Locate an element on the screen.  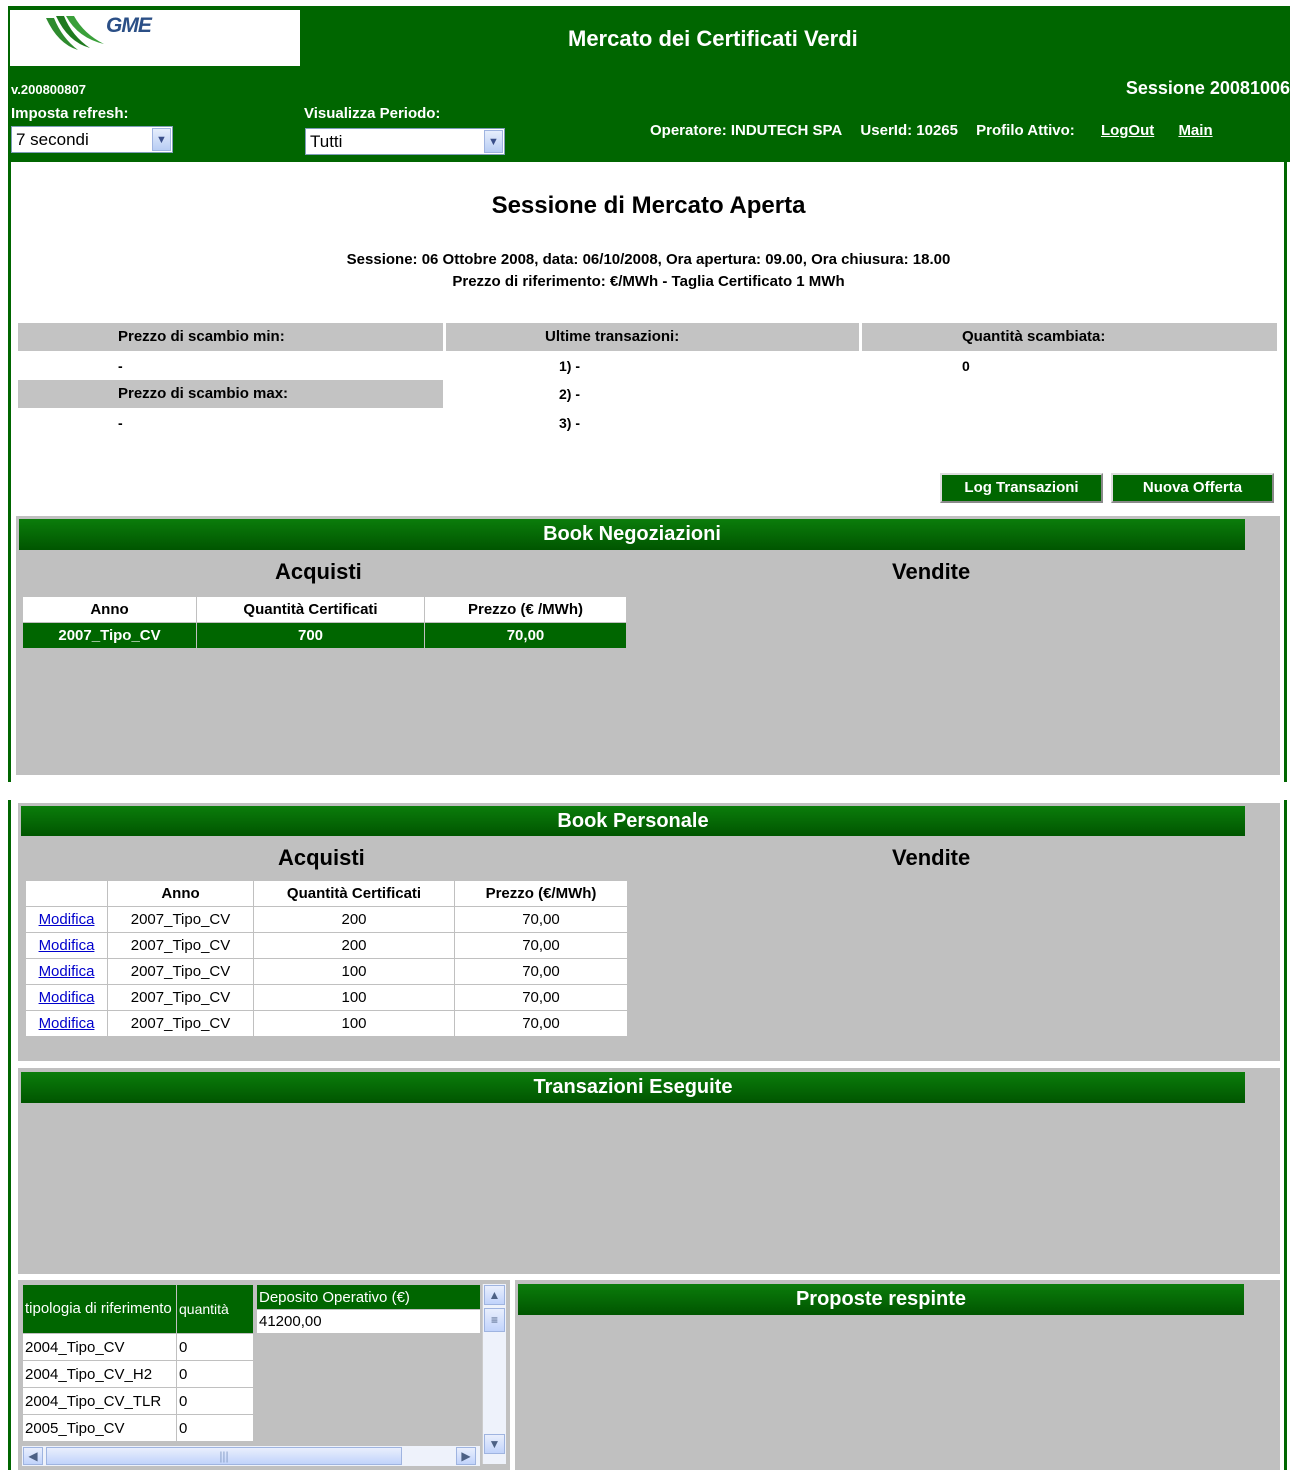
col-deposito: Deposito Operativo (€) is located at coordinates (368, 1297).